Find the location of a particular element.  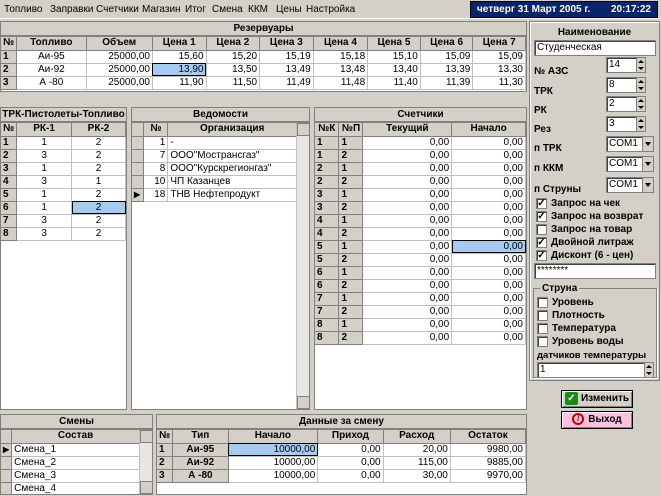

cell: 11,48 is located at coordinates (341, 83).